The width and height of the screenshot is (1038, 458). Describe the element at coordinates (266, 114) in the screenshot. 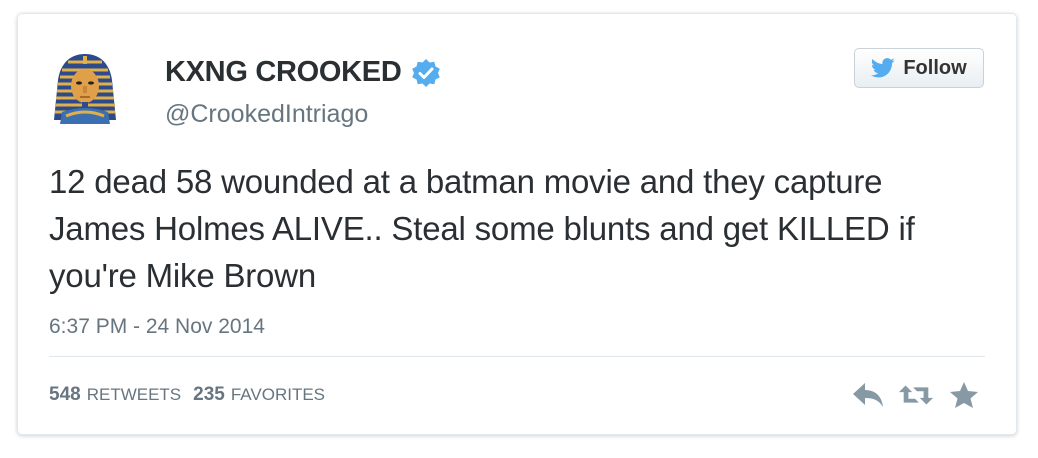

I see `user-handle: @CrookedIntriago` at that location.